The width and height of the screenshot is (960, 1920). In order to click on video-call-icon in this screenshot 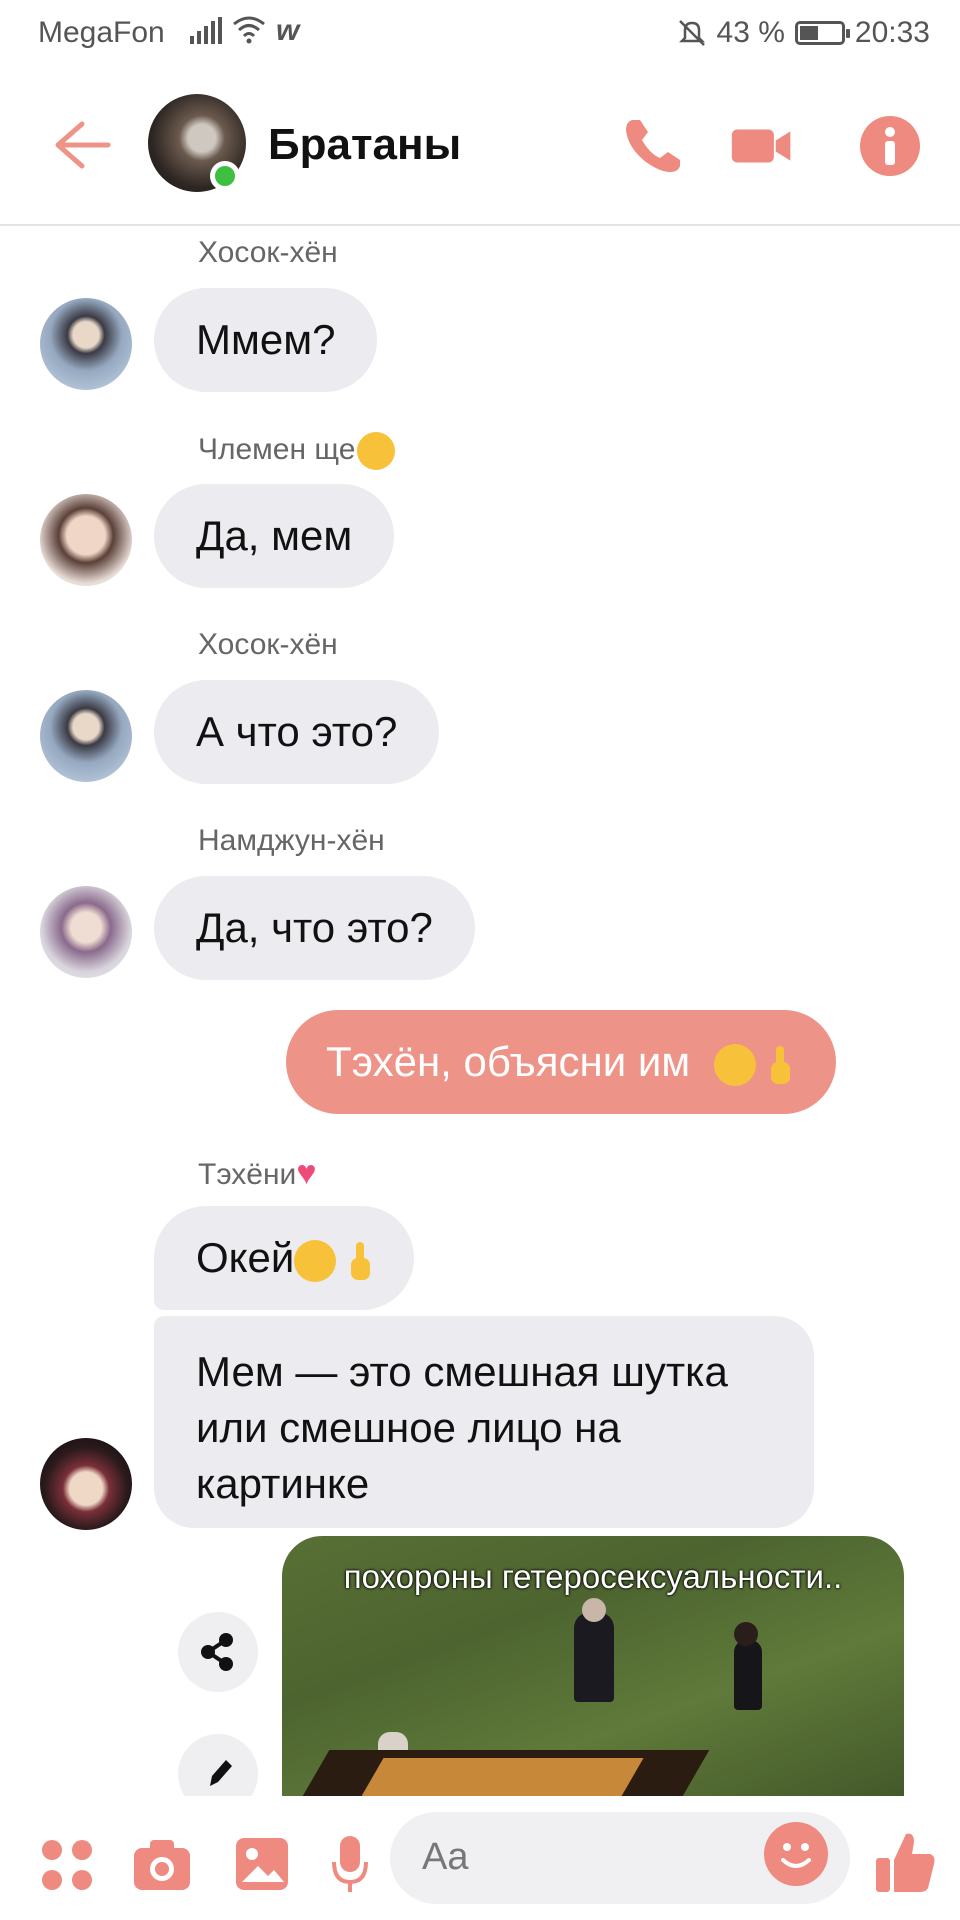, I will do `click(762, 146)`.